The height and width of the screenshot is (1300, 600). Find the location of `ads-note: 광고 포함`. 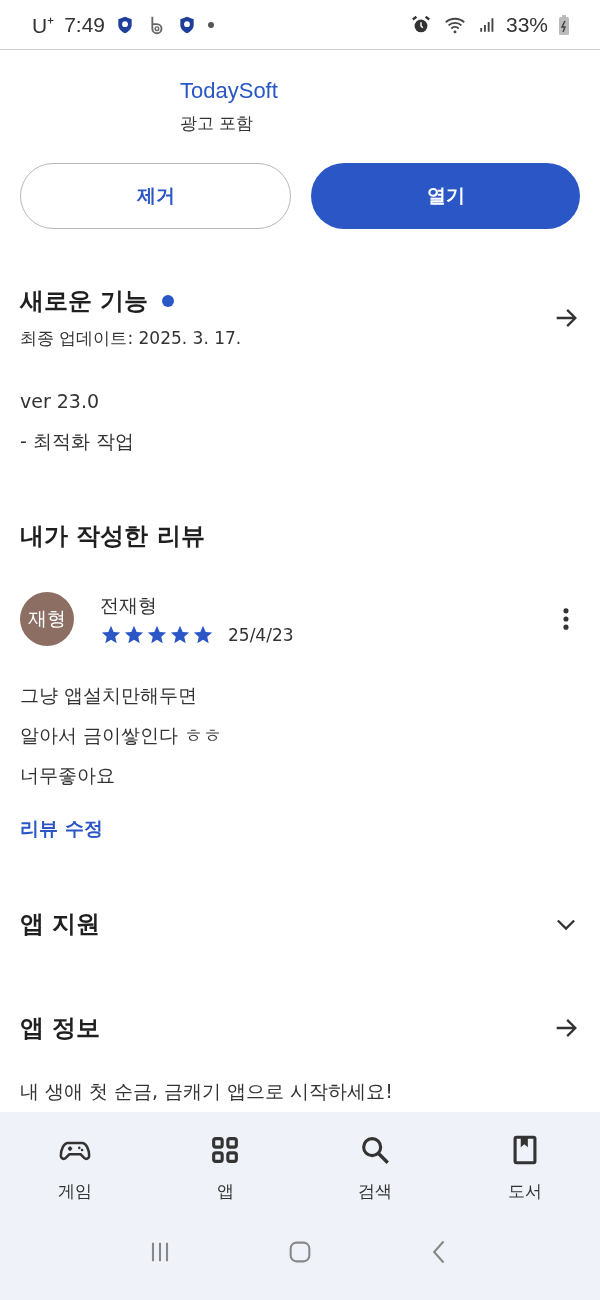

ads-note: 광고 포함 is located at coordinates (217, 123).